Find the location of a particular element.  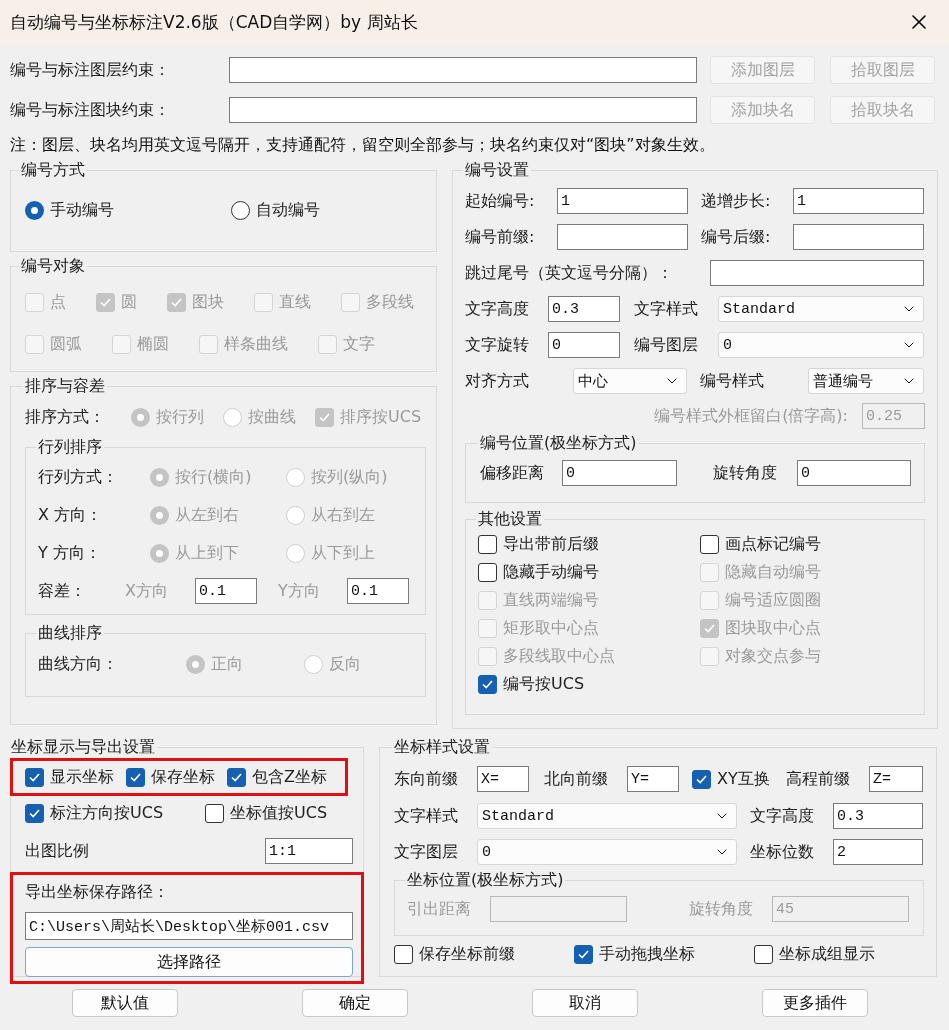

field-label: 文字高度 is located at coordinates (782, 816).